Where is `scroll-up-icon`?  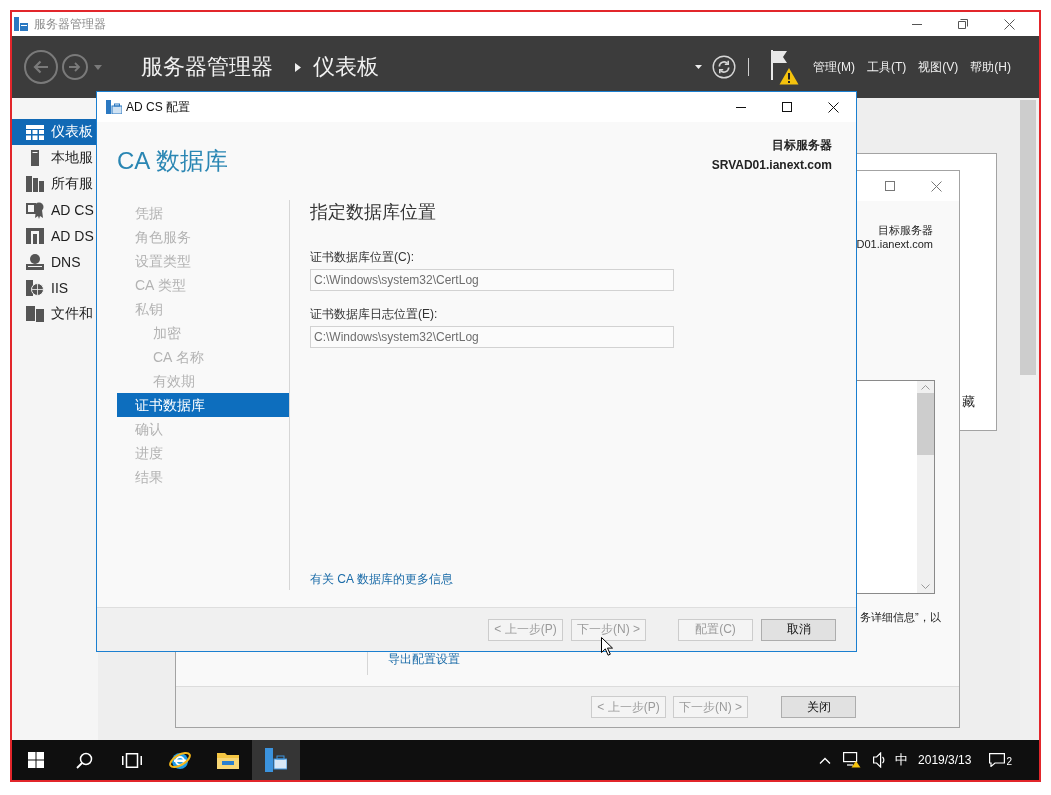
scroll-up-icon is located at coordinates (925, 387).